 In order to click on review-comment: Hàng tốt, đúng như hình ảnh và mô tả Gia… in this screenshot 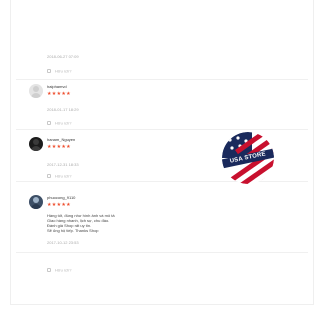, I will do `click(81, 223)`.